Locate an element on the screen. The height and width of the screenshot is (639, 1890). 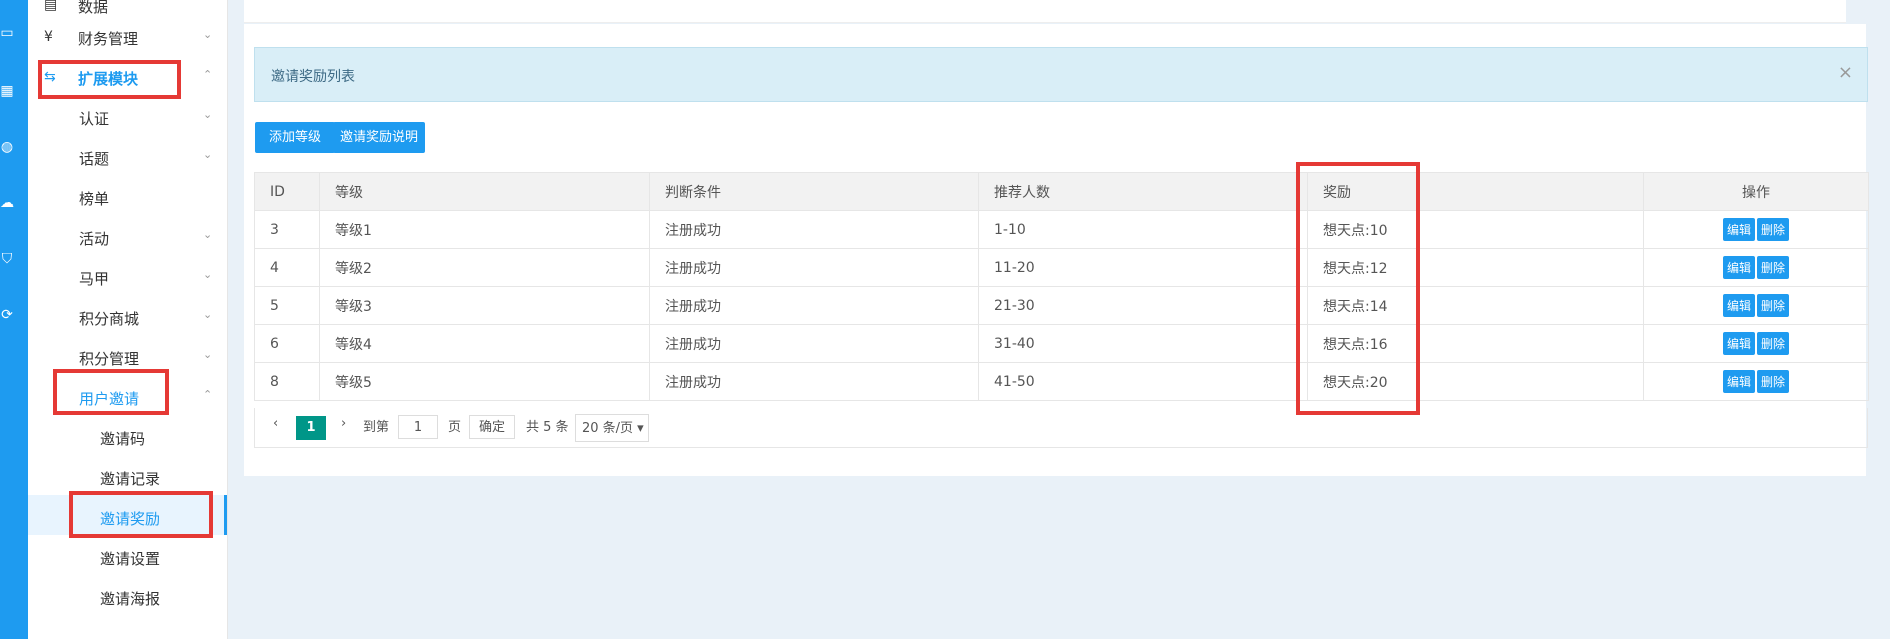
sidebar-item-invite-code: 邀请码 is located at coordinates (127, 438).